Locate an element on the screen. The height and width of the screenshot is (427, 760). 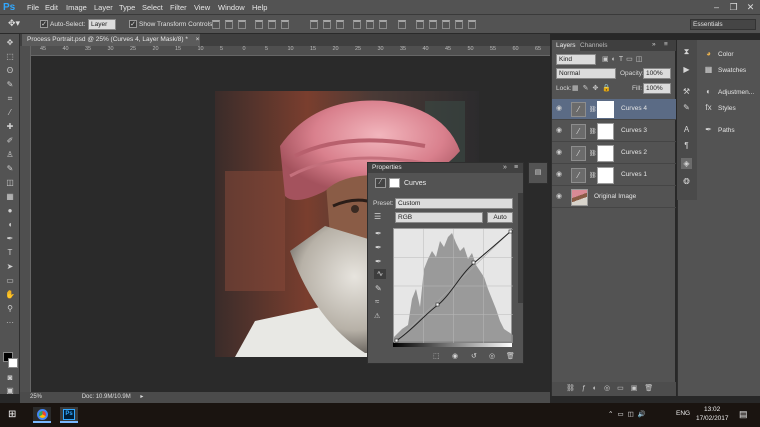
dock-item-styles: Styles is located at coordinates (727, 108).